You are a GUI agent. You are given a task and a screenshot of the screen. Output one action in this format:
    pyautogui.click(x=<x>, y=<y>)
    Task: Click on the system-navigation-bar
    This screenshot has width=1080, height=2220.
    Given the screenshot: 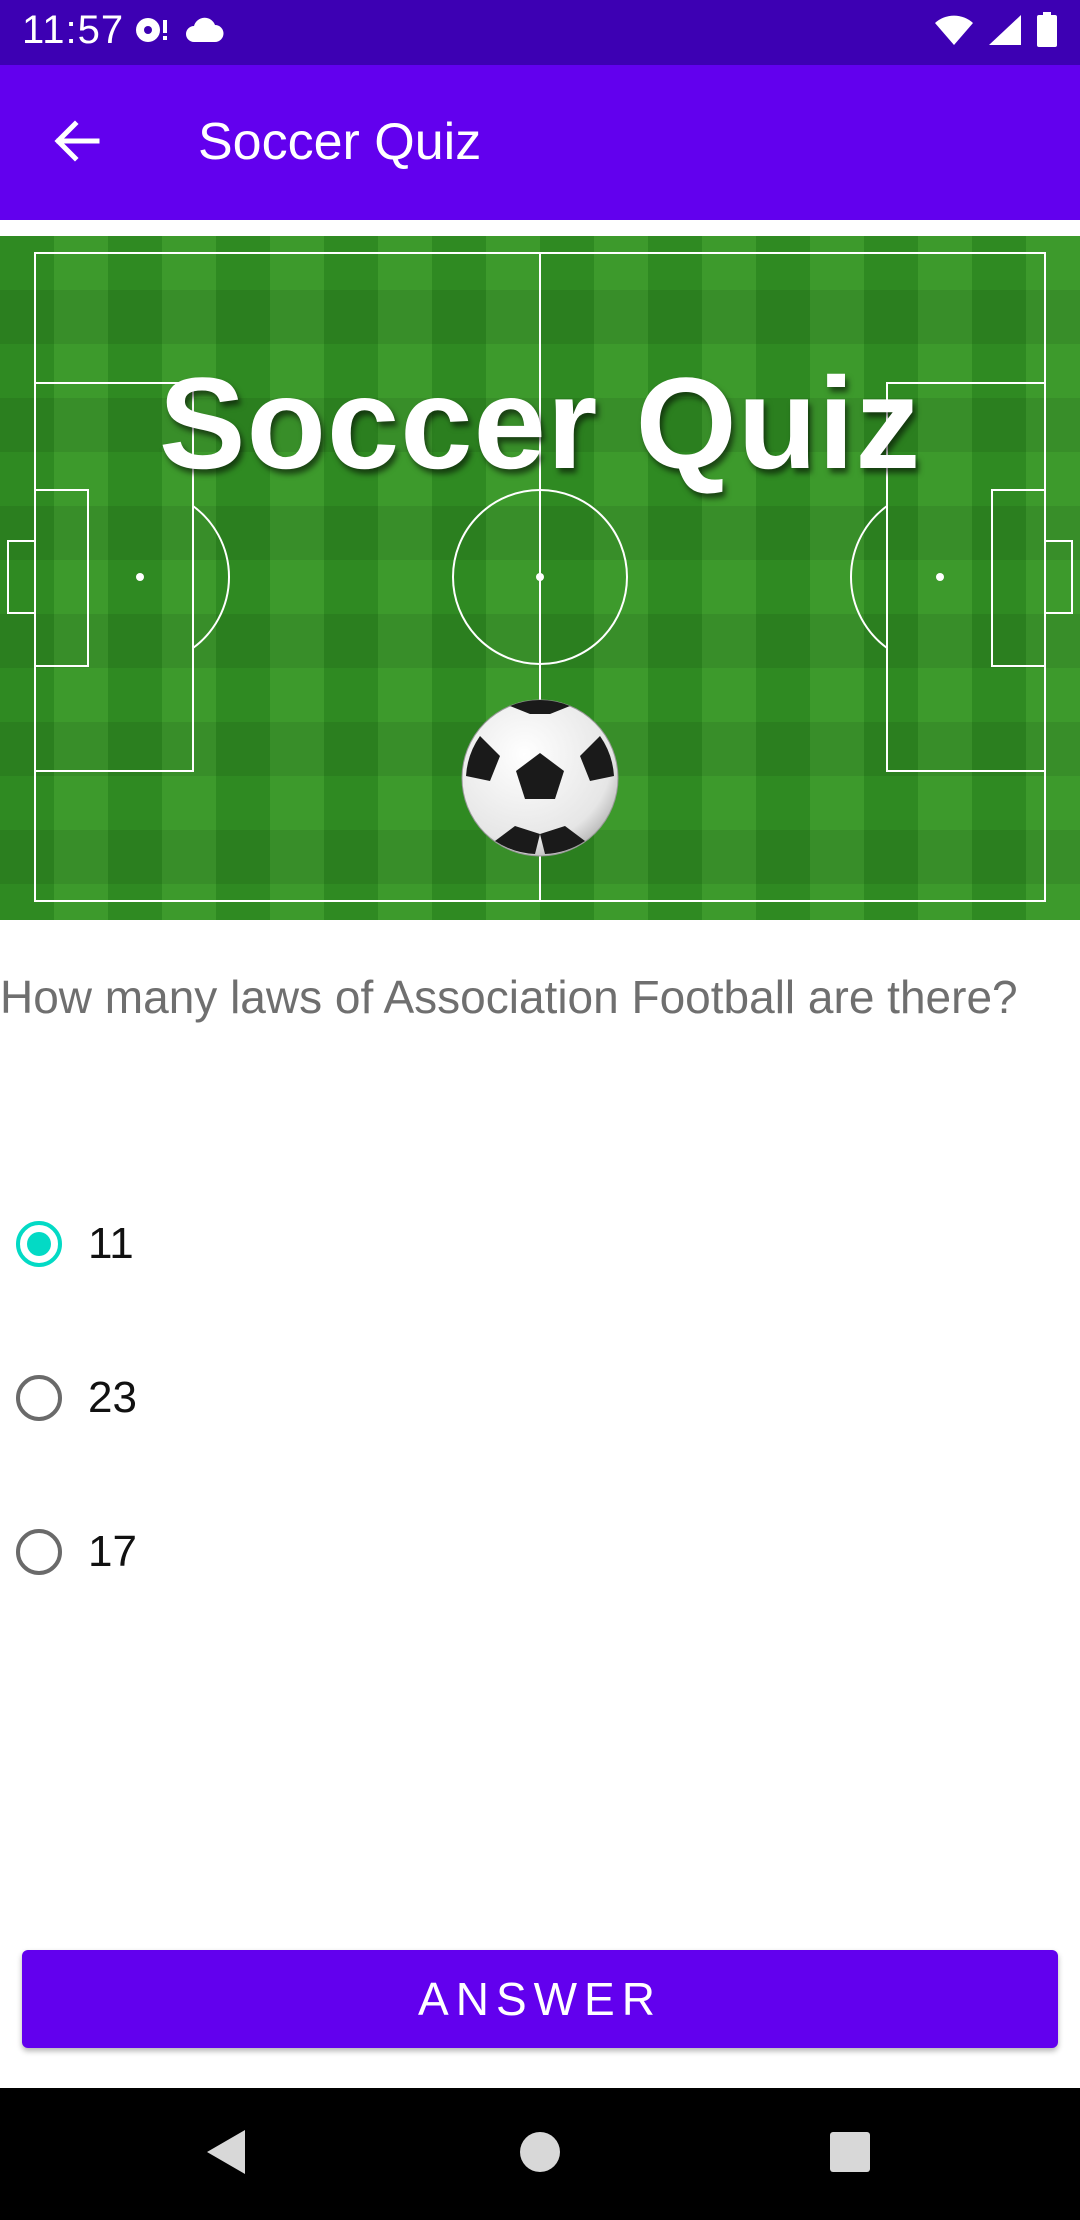 What is the action you would take?
    pyautogui.click(x=540, y=2154)
    